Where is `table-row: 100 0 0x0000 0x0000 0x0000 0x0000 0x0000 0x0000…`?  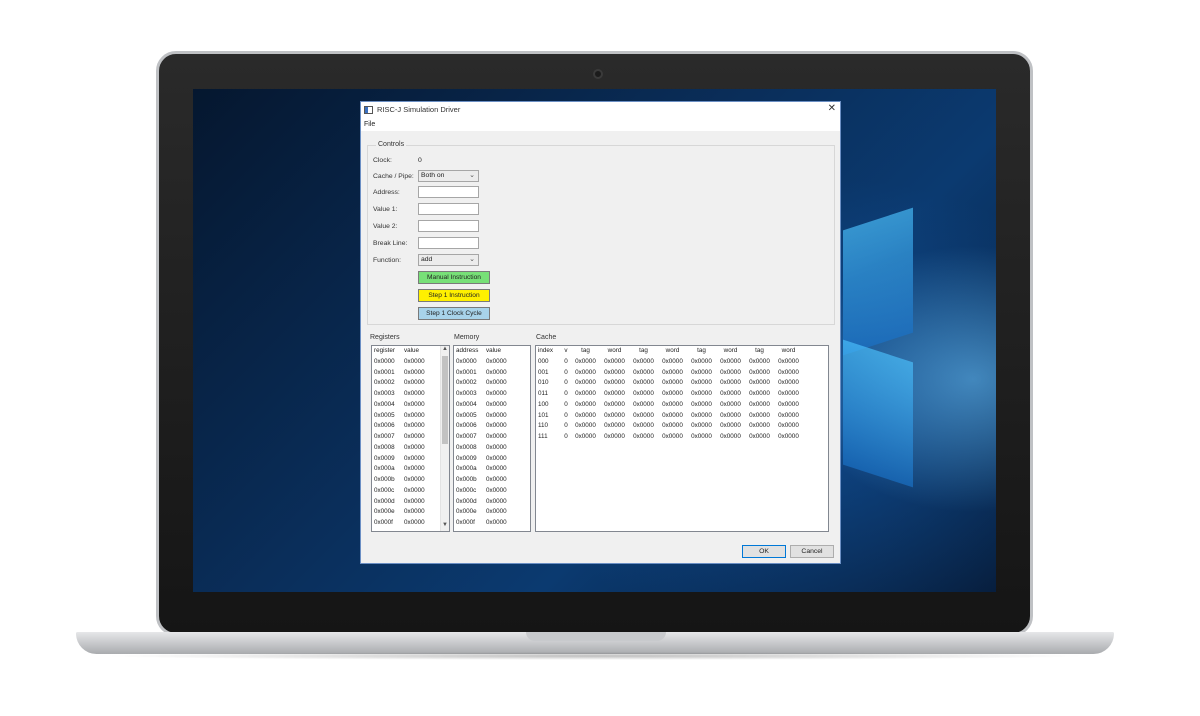 table-row: 100 0 0x0000 0x0000 0x0000 0x0000 0x0000 0x0000… is located at coordinates (682, 405).